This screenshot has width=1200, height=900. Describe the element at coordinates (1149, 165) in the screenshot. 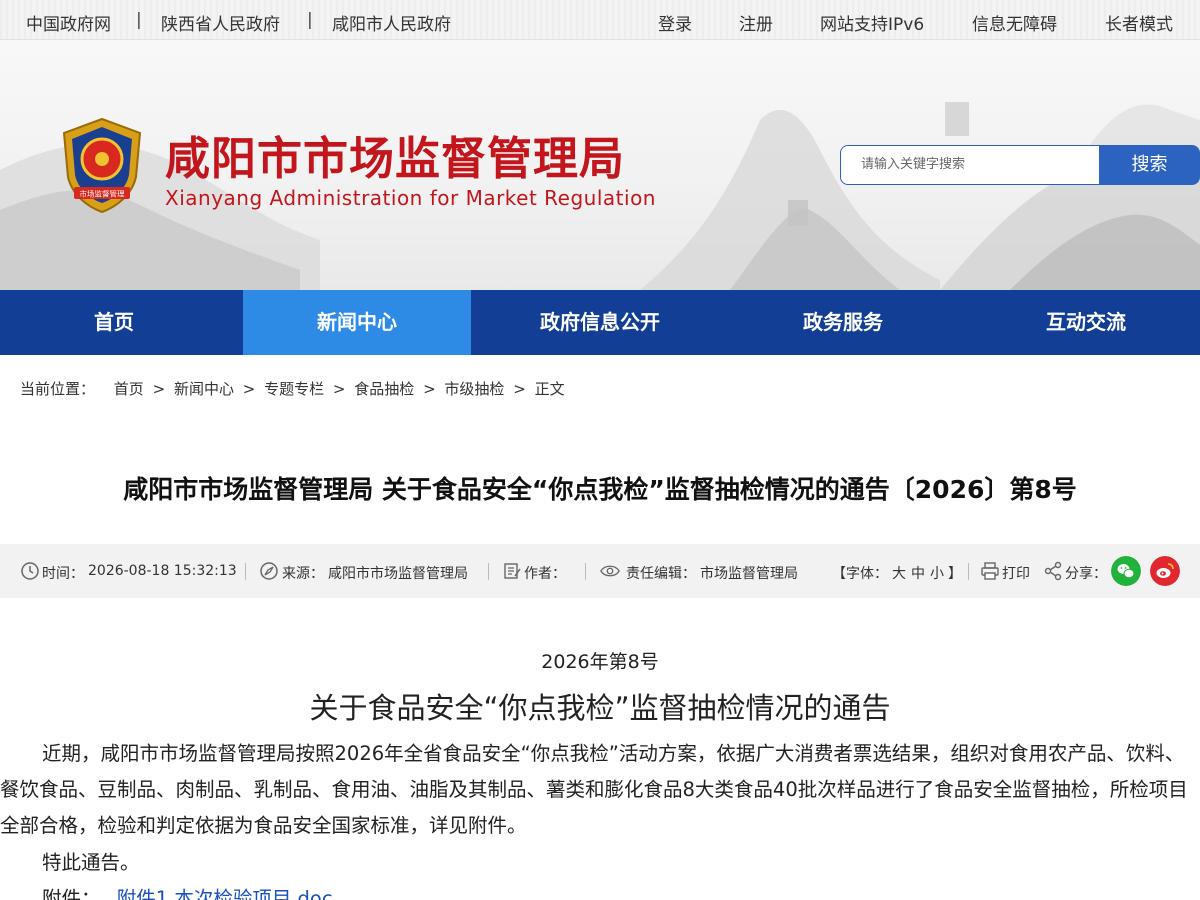

I see `search-button: 搜索` at that location.